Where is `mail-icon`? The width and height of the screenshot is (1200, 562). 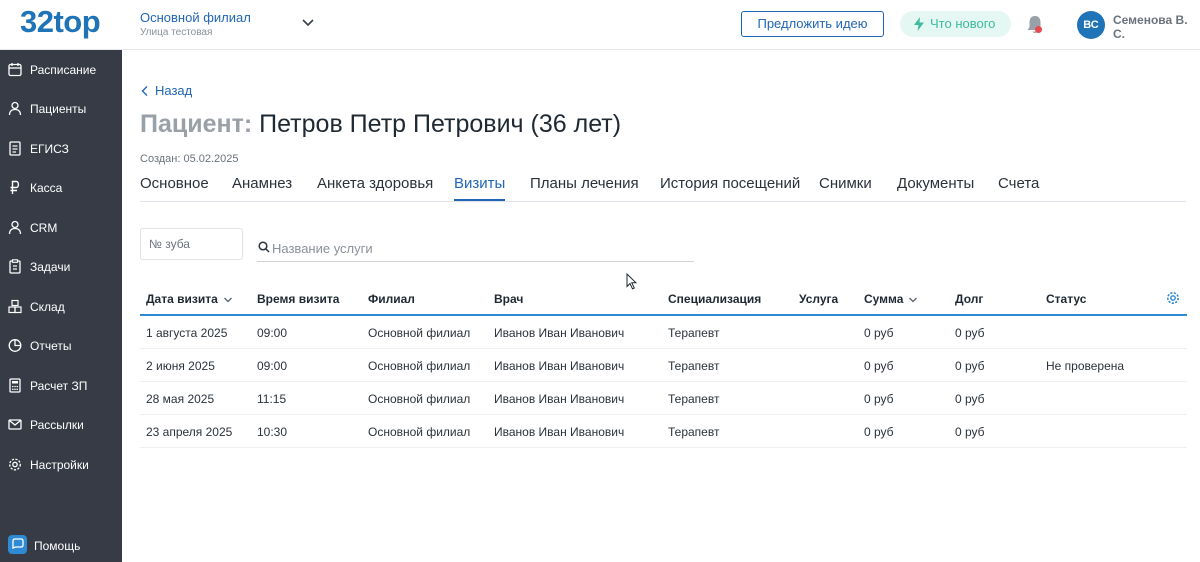 mail-icon is located at coordinates (15, 424).